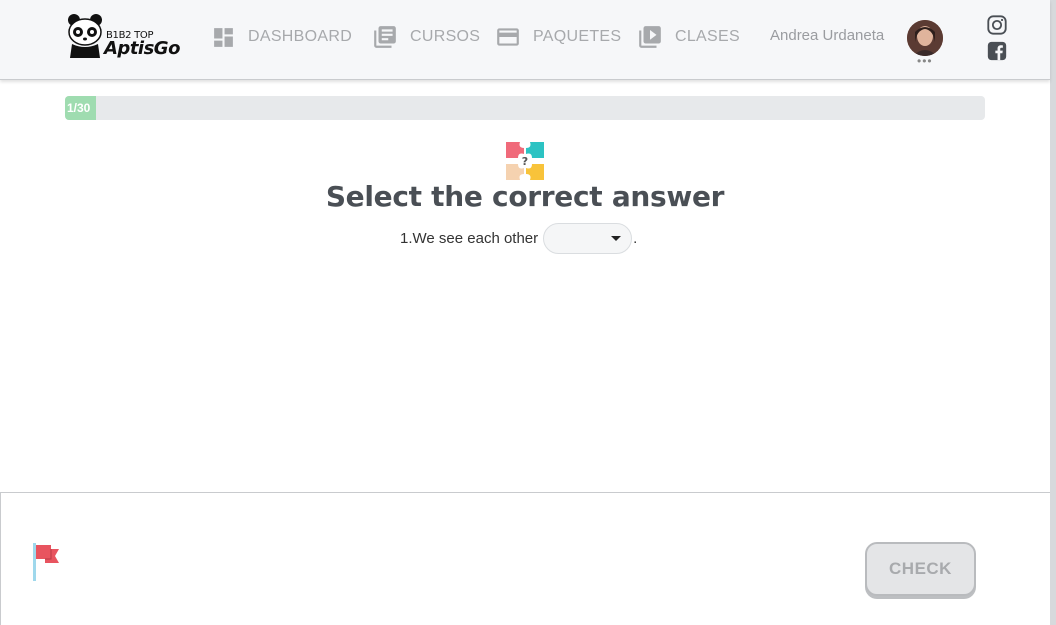 The height and width of the screenshot is (625, 1056). I want to click on question-row: 1.We see each other ., so click(518, 238).